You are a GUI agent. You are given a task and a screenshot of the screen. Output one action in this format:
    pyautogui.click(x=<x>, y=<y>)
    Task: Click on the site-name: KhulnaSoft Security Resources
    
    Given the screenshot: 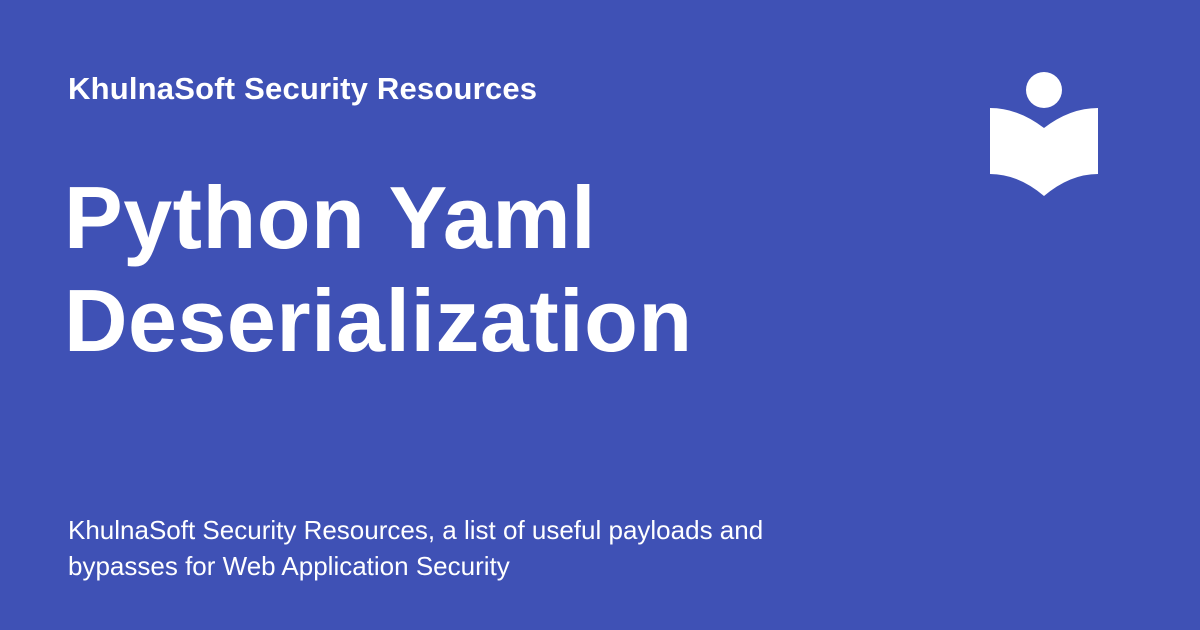 What is the action you would take?
    pyautogui.click(x=303, y=88)
    